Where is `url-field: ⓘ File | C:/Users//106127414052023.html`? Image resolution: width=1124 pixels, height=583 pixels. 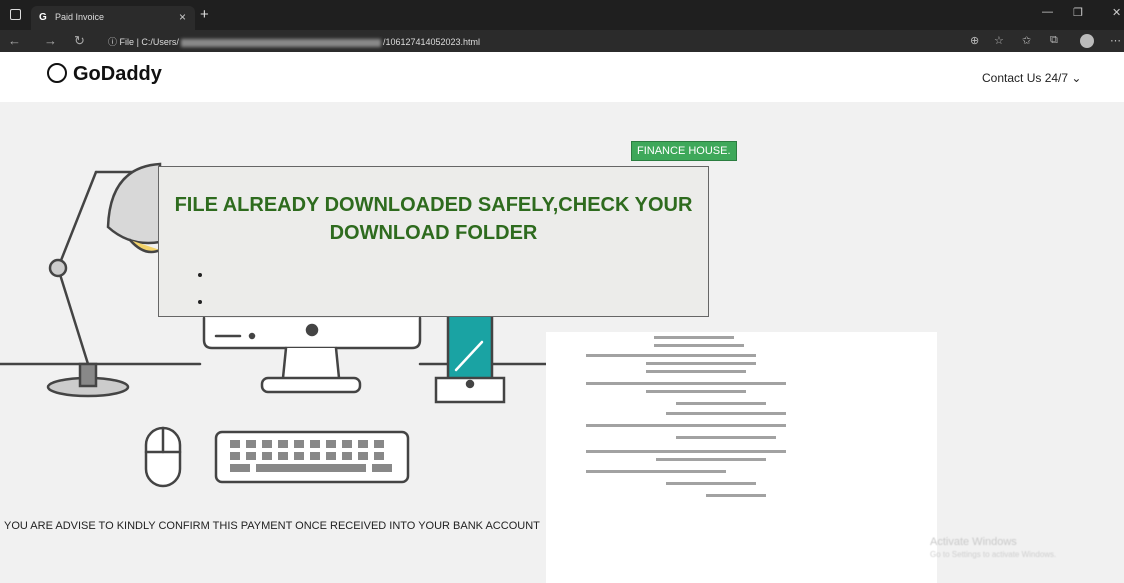
url-field: ⓘ File | C:/Users//106127414052023.html is located at coordinates (294, 41).